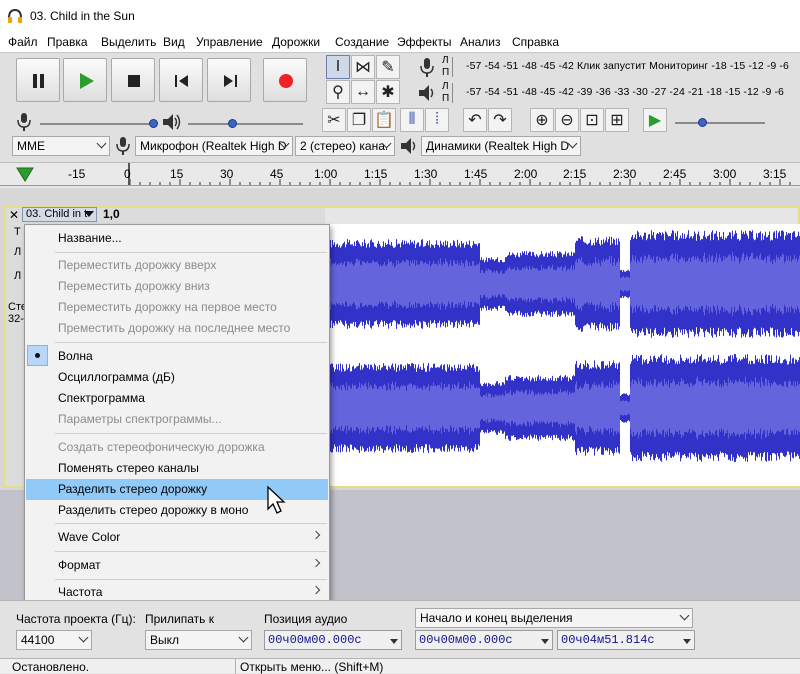 Image resolution: width=800 pixels, height=674 pixels. Describe the element at coordinates (82, 16) in the screenshot. I see `window-title: 03. Child in the Sun` at that location.